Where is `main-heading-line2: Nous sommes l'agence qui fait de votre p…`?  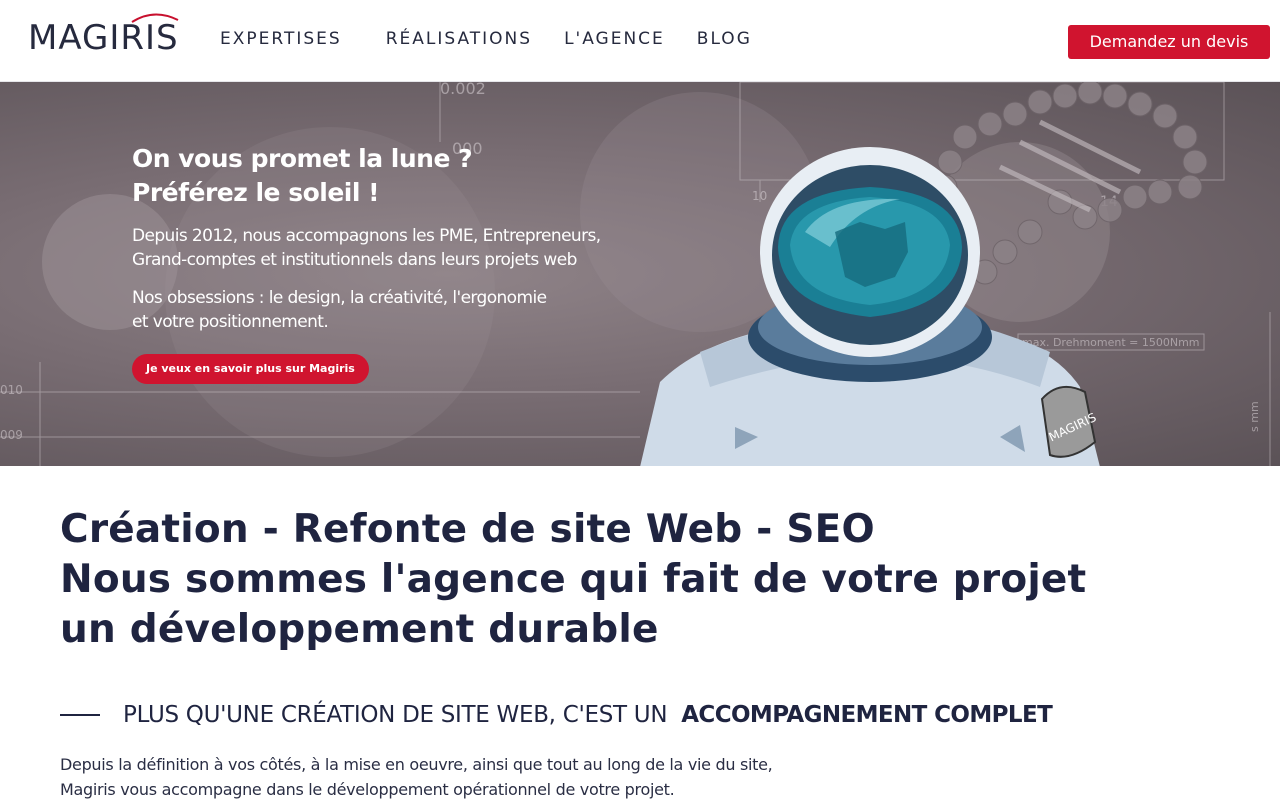 main-heading-line2: Nous sommes l'agence qui fait de votre p… is located at coordinates (573, 579).